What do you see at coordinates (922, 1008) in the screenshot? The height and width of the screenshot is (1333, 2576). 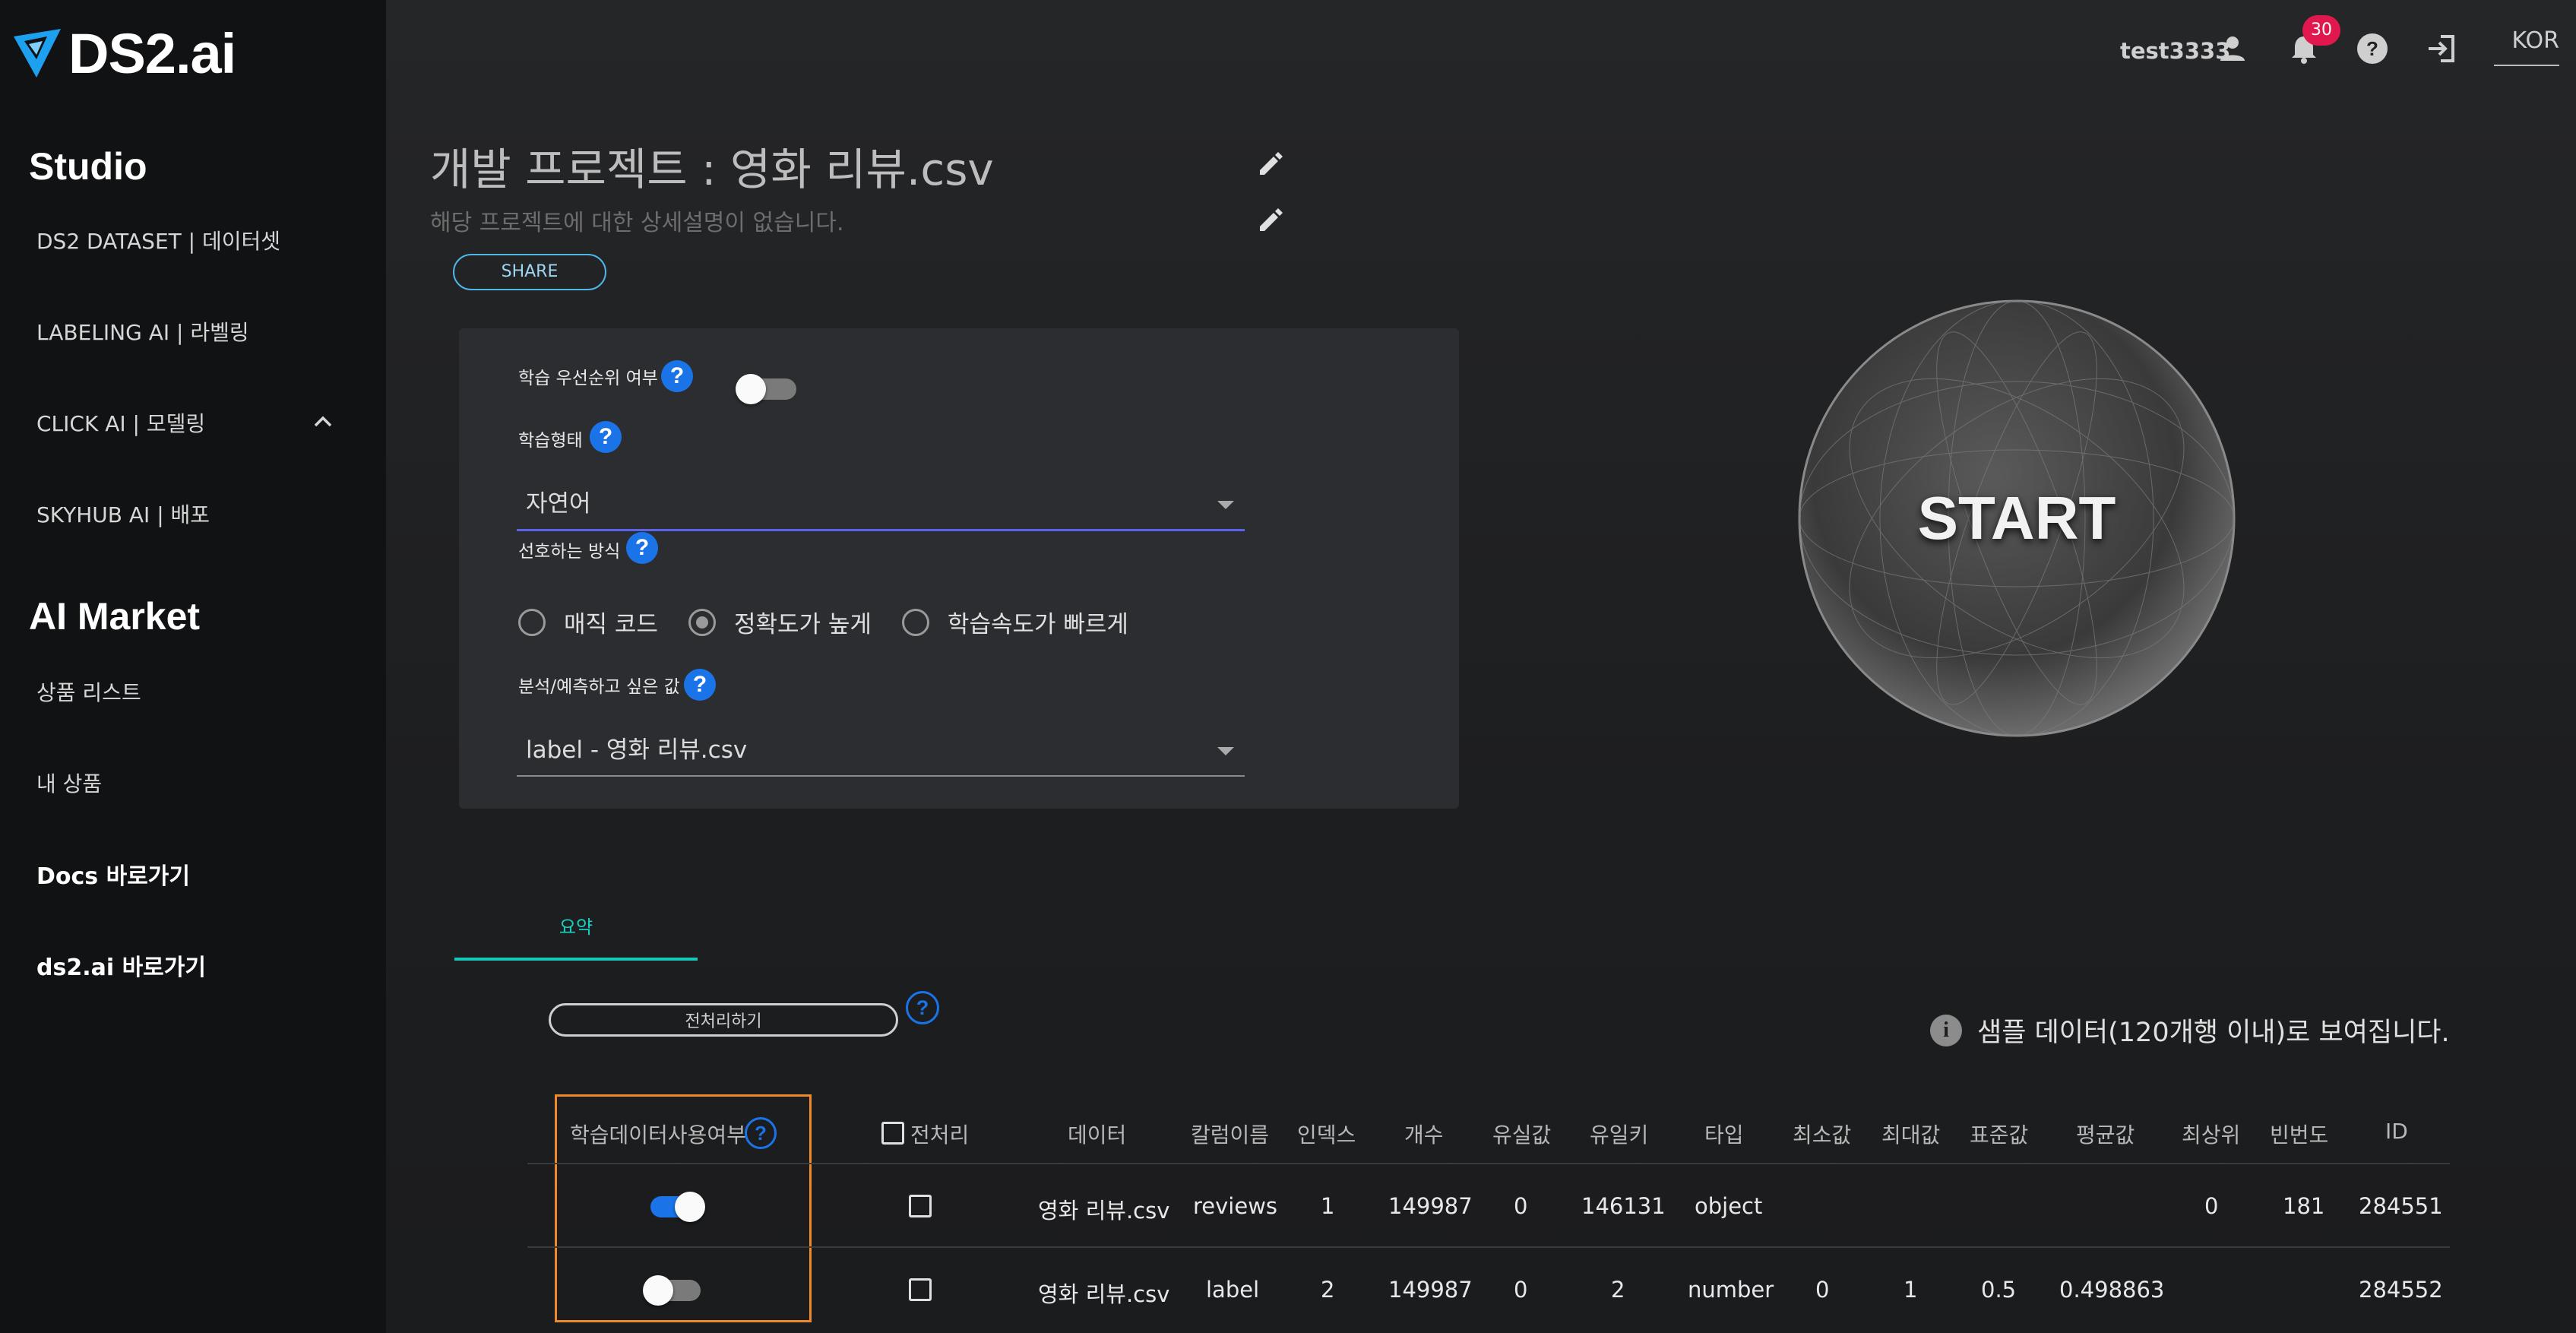 I see `preprocess-help-icon: ?` at bounding box center [922, 1008].